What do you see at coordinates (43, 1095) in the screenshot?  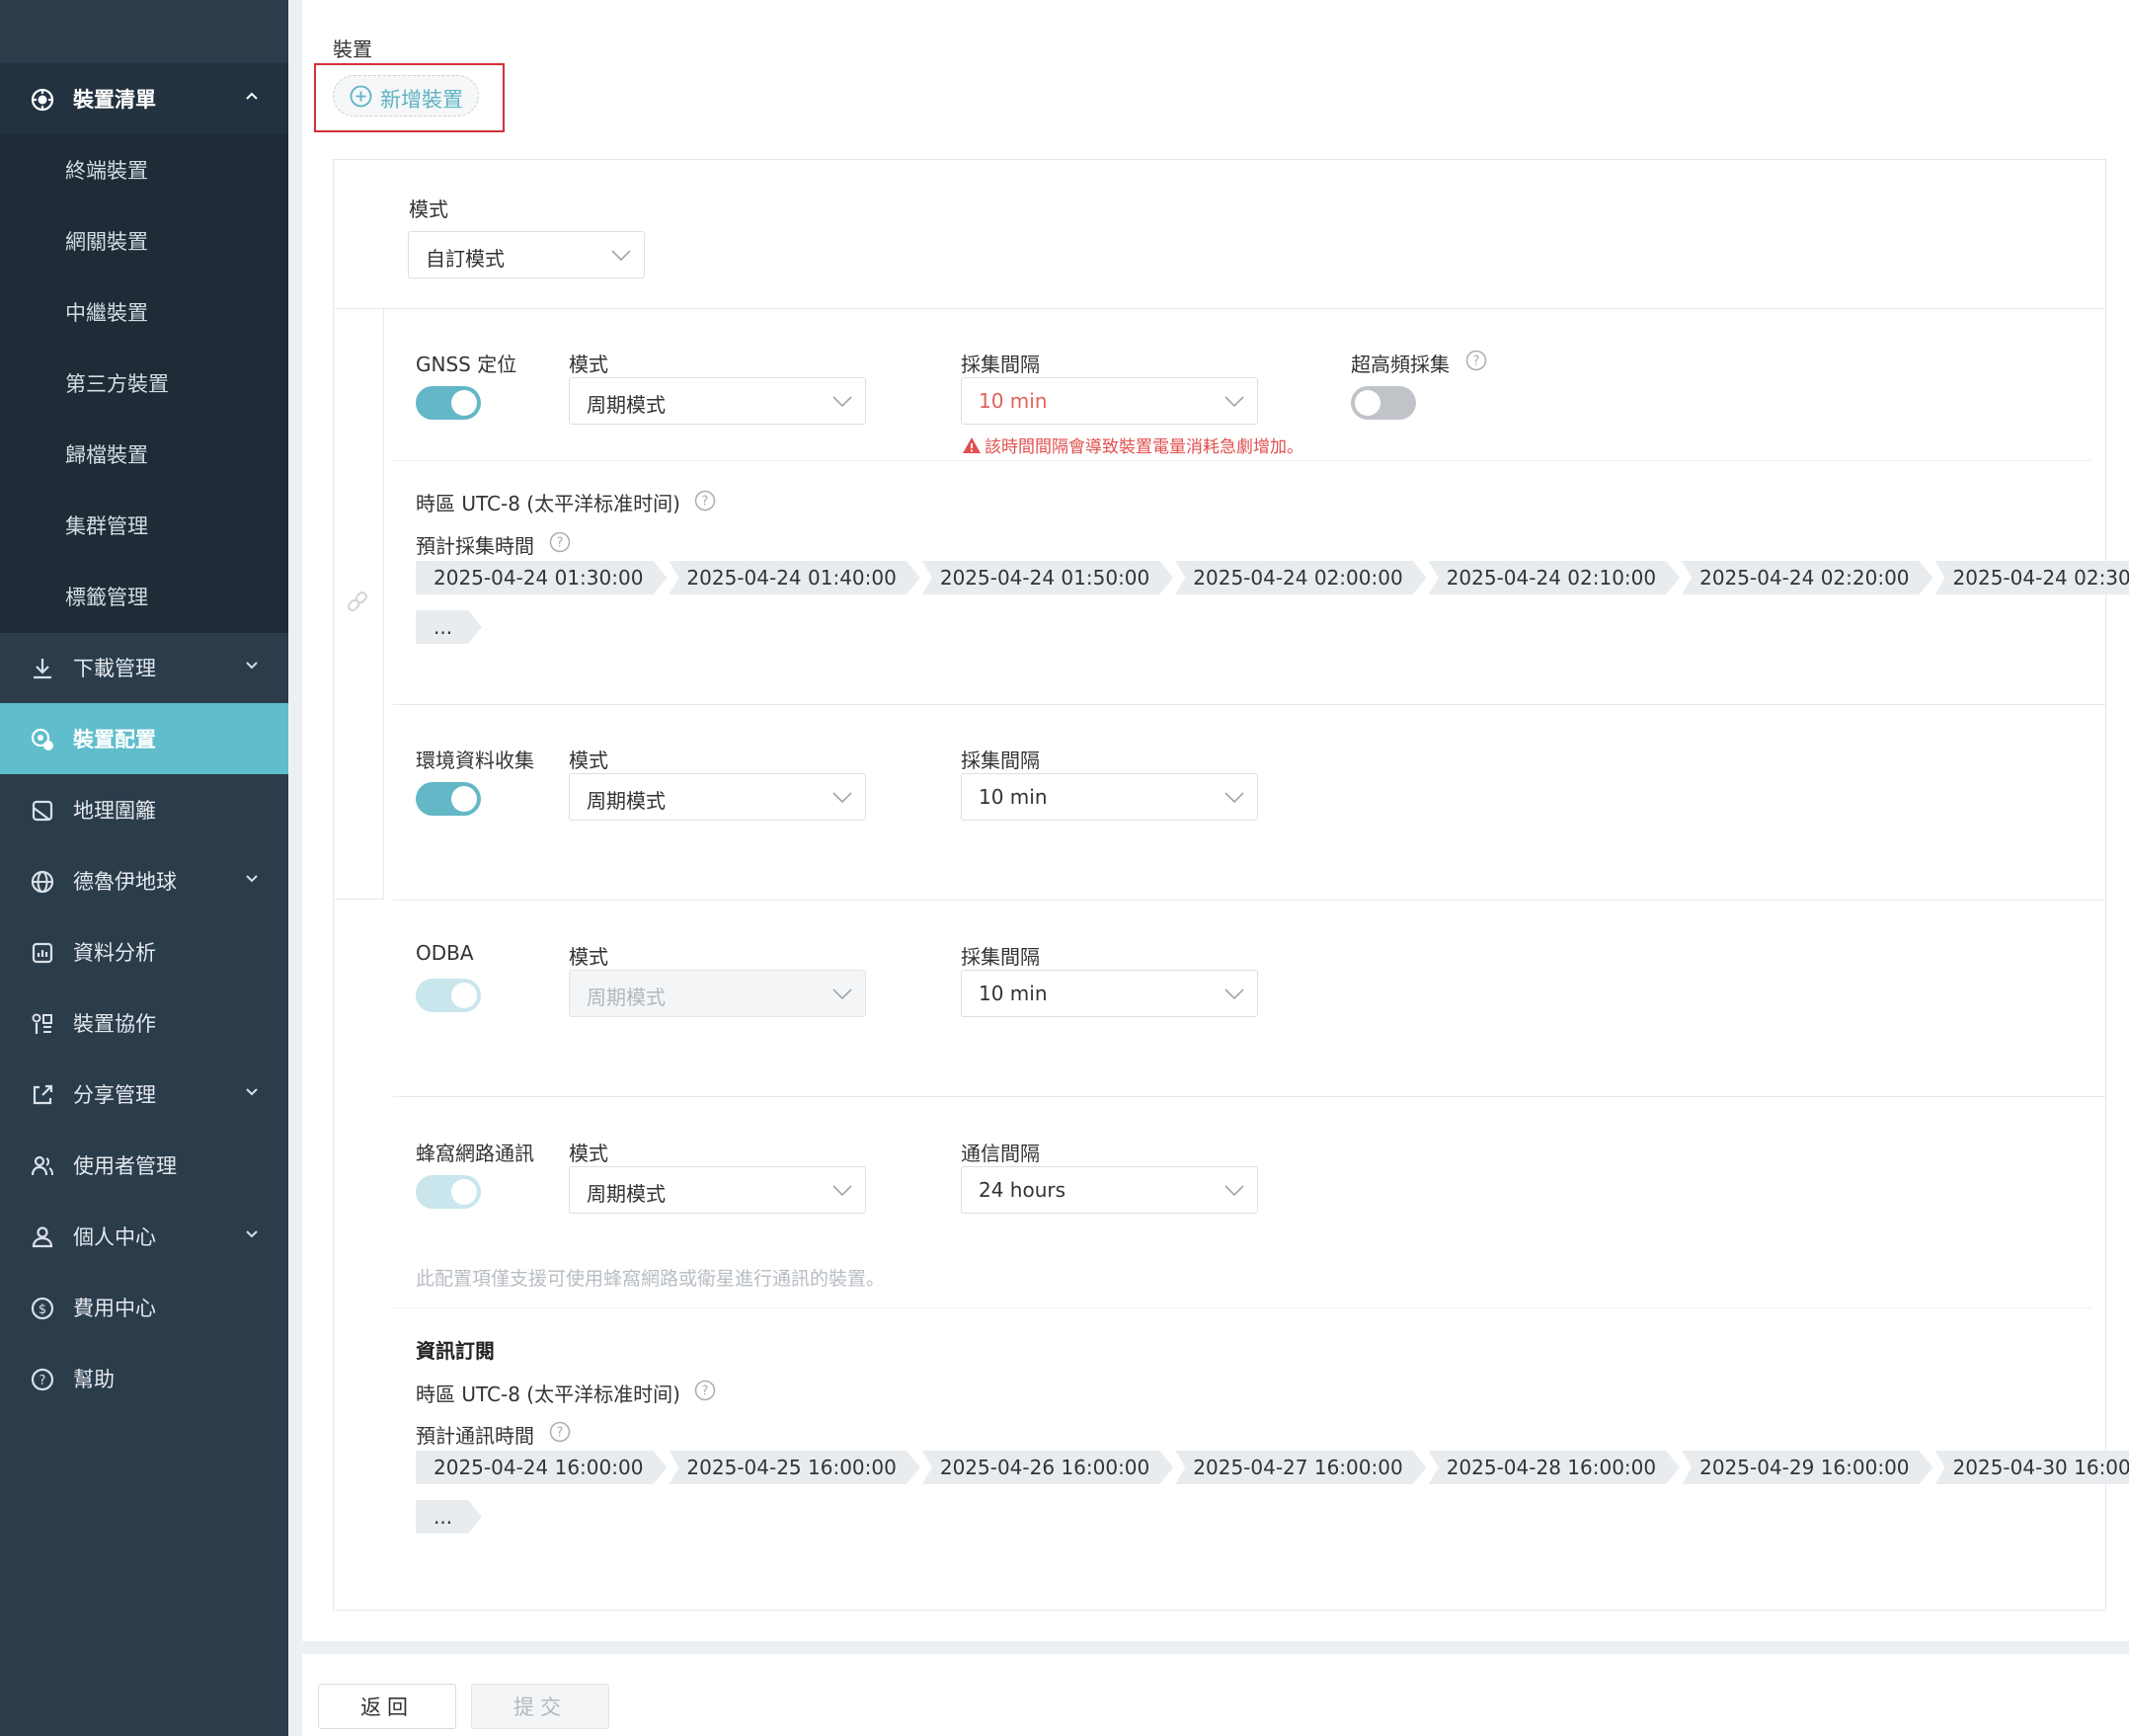 I see `share-icon` at bounding box center [43, 1095].